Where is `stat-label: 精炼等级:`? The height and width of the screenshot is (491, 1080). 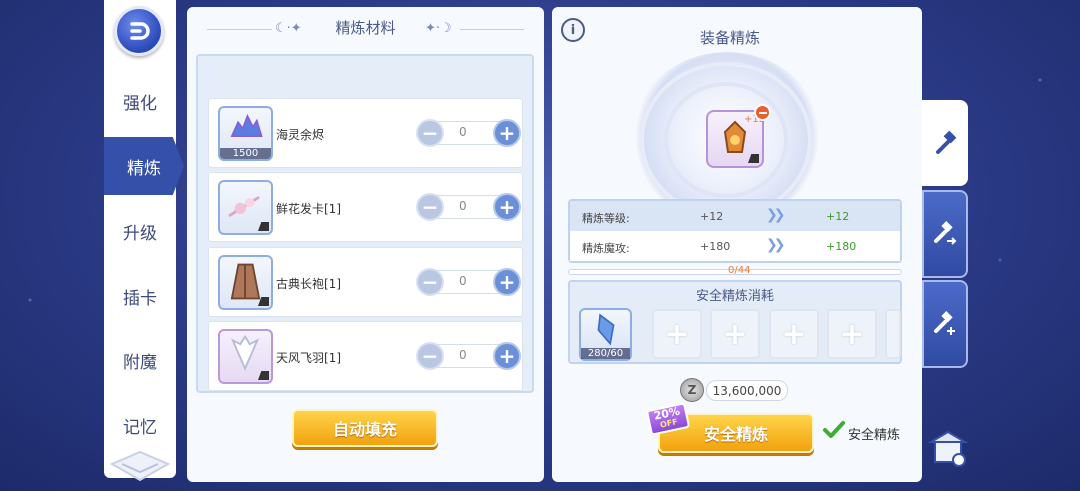
stat-label: 精炼等级: is located at coordinates (606, 218).